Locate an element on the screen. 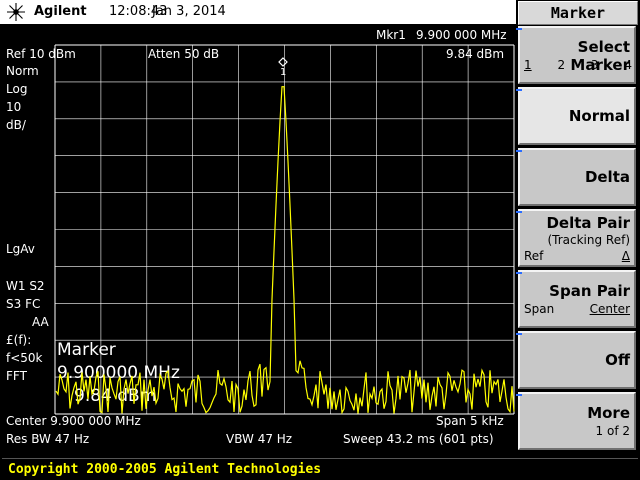 Image resolution: width=640 pixels, height=480 pixels. status-bar: Copyright 2000-2005 Agilent Technologies is located at coordinates (320, 466).